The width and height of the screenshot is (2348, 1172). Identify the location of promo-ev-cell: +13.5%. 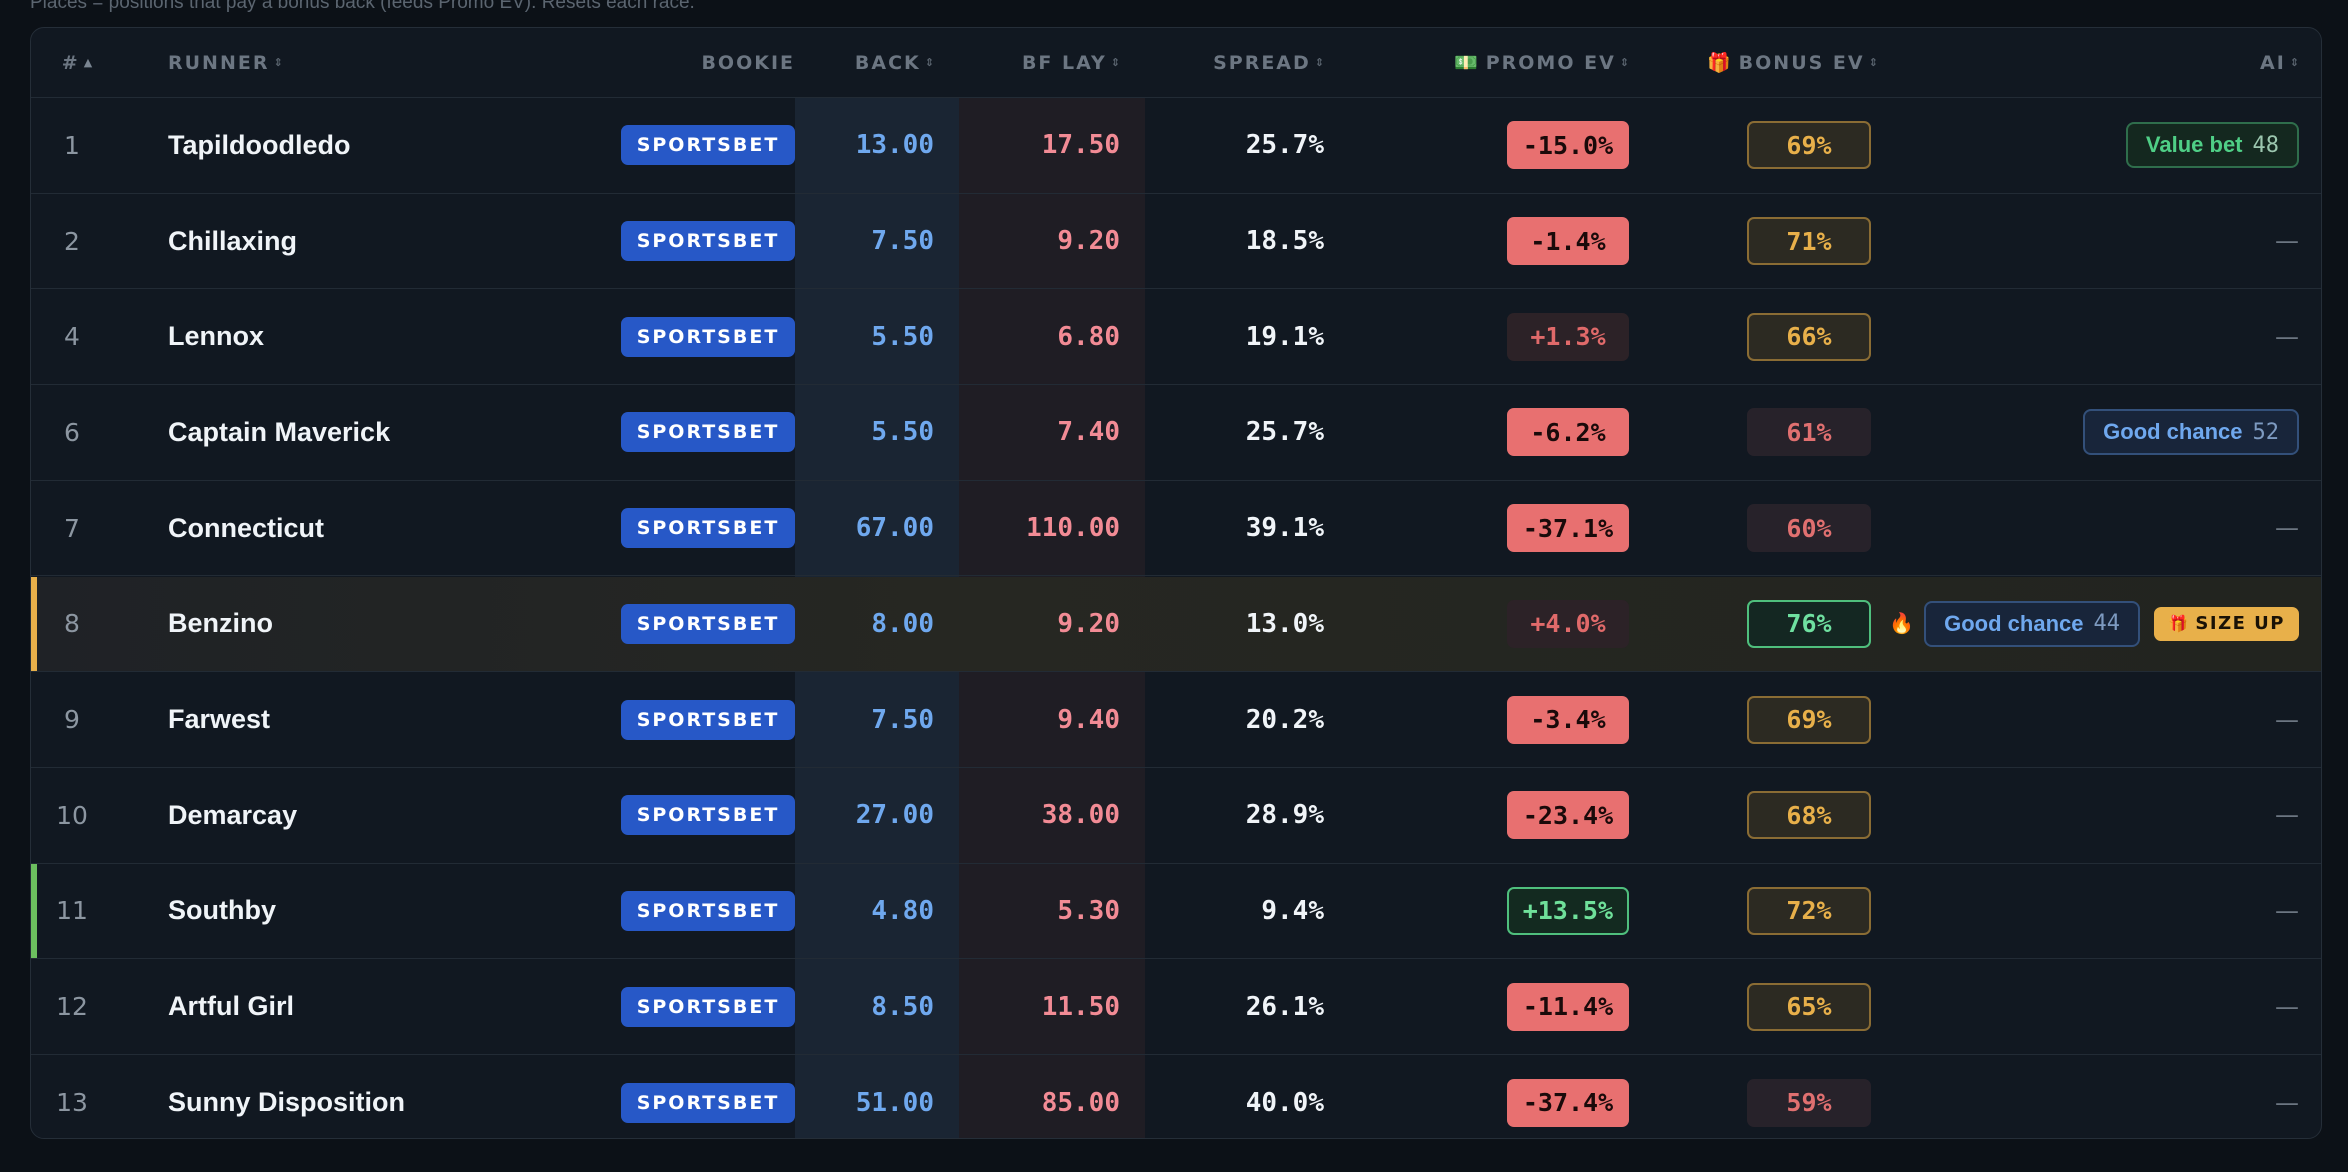
(1500, 911).